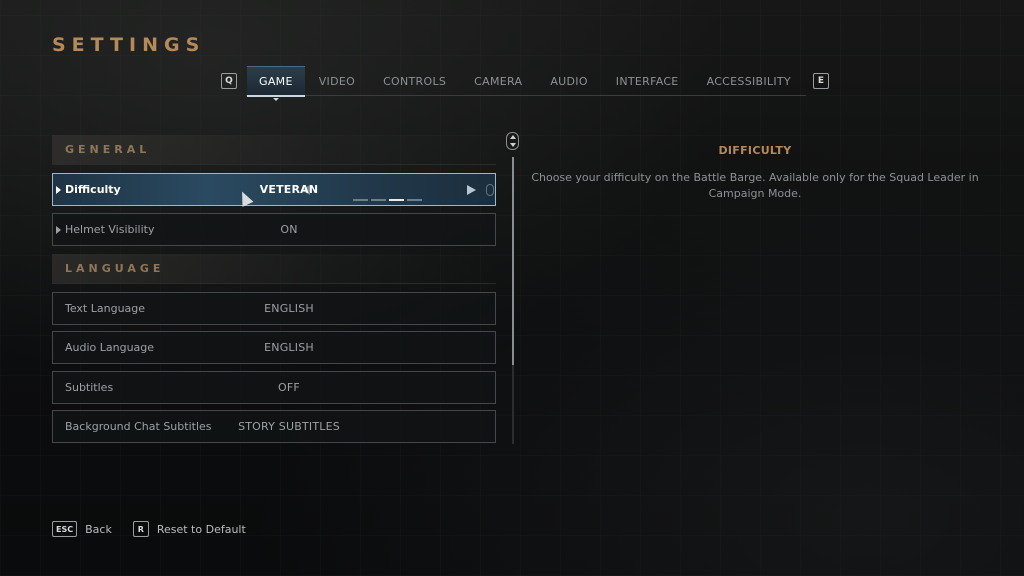 Image resolution: width=1024 pixels, height=576 pixels. I want to click on mouse-scroll-icon, so click(512, 141).